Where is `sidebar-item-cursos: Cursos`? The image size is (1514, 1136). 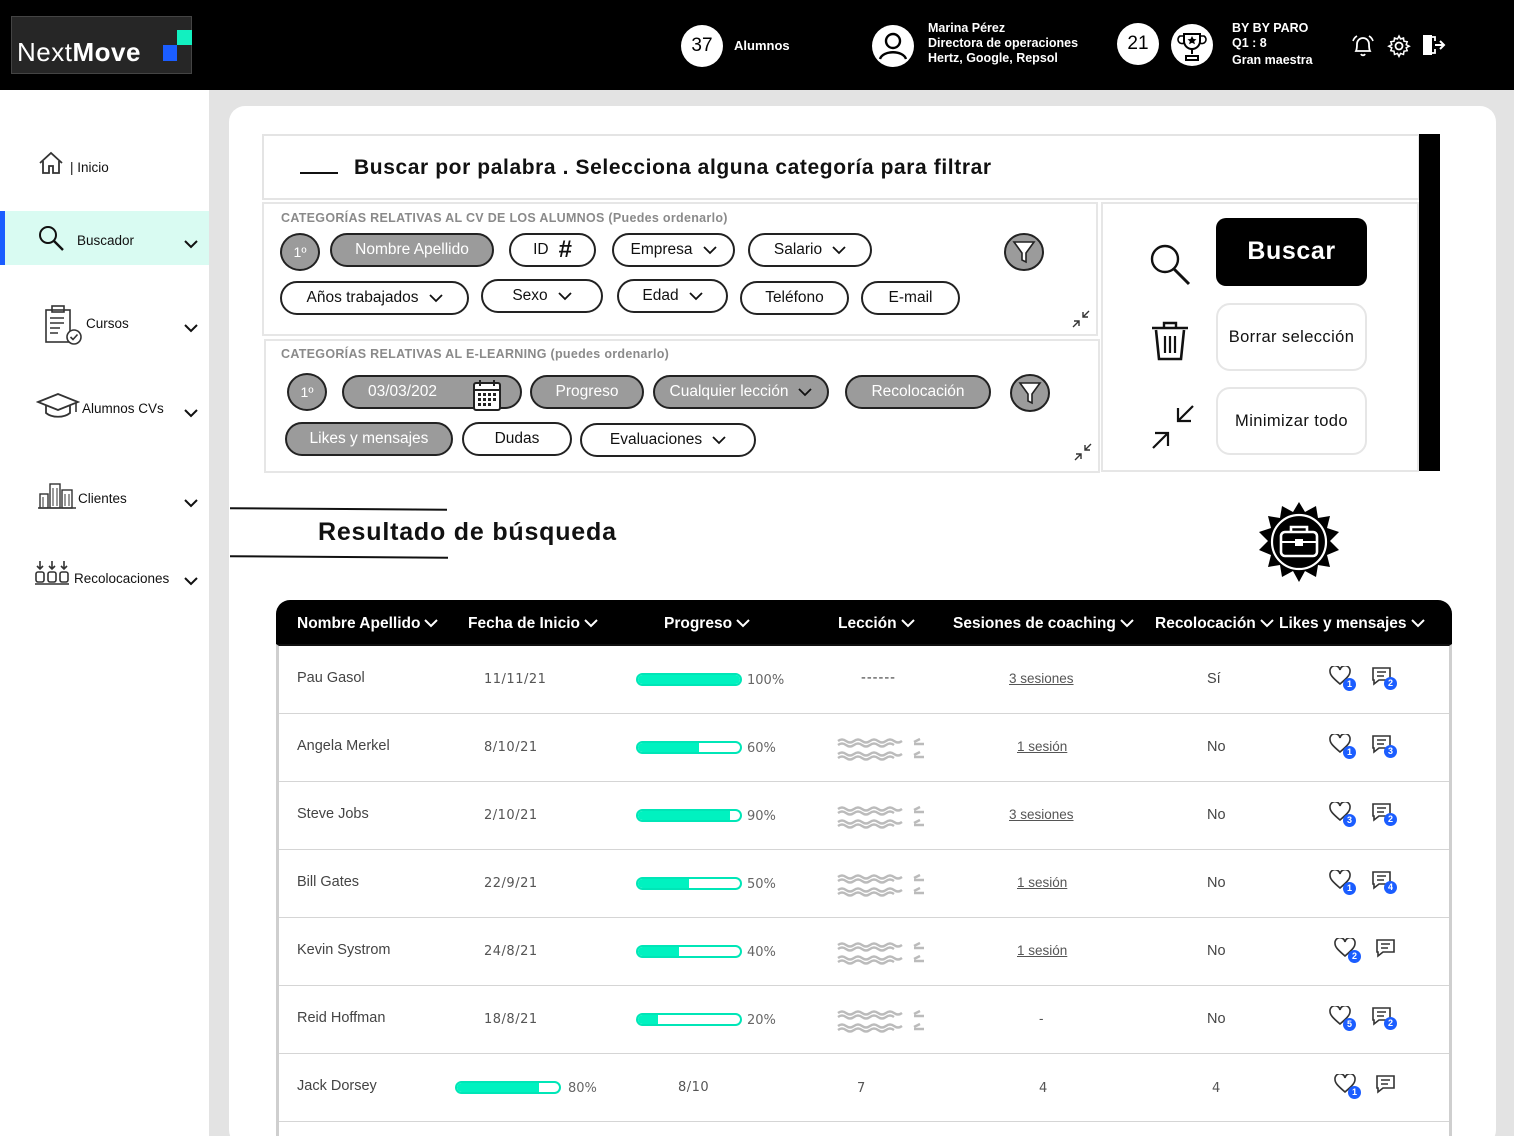 sidebar-item-cursos: Cursos is located at coordinates (104, 323).